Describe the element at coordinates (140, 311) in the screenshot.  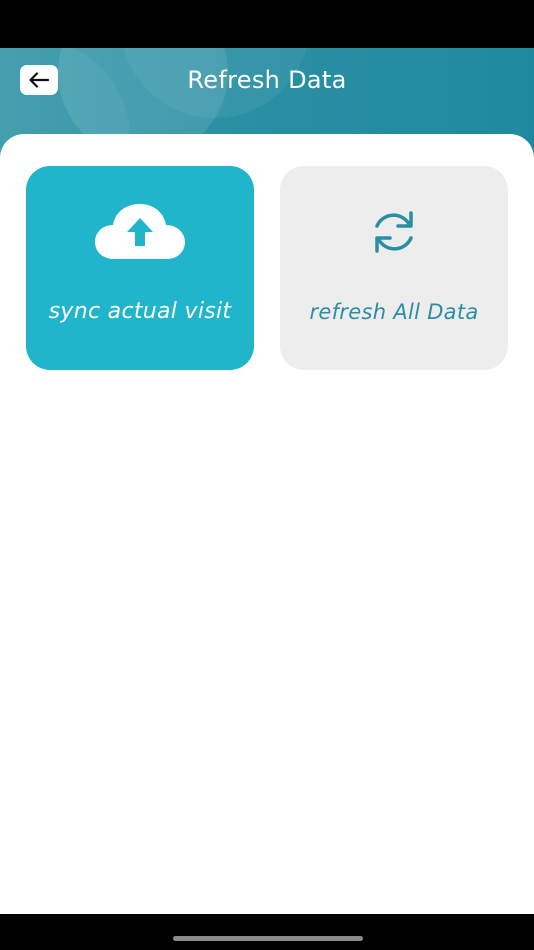
I see `sync-card-label: sync actual visit` at that location.